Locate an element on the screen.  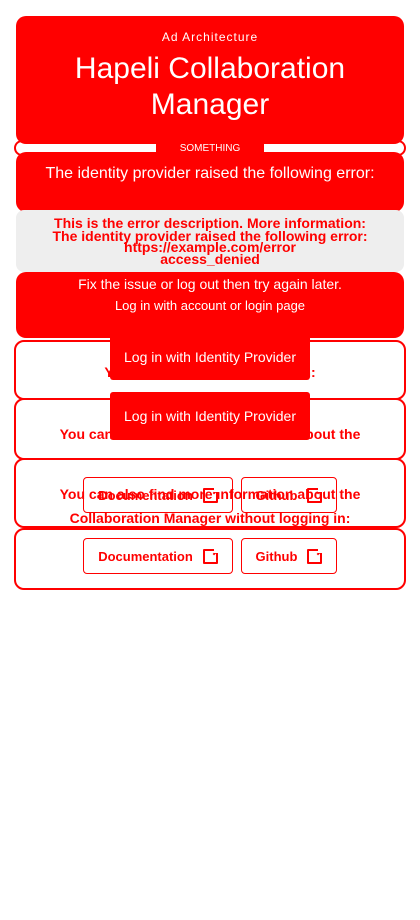
instructions-line-2: Log in with account or login page is located at coordinates (210, 305).